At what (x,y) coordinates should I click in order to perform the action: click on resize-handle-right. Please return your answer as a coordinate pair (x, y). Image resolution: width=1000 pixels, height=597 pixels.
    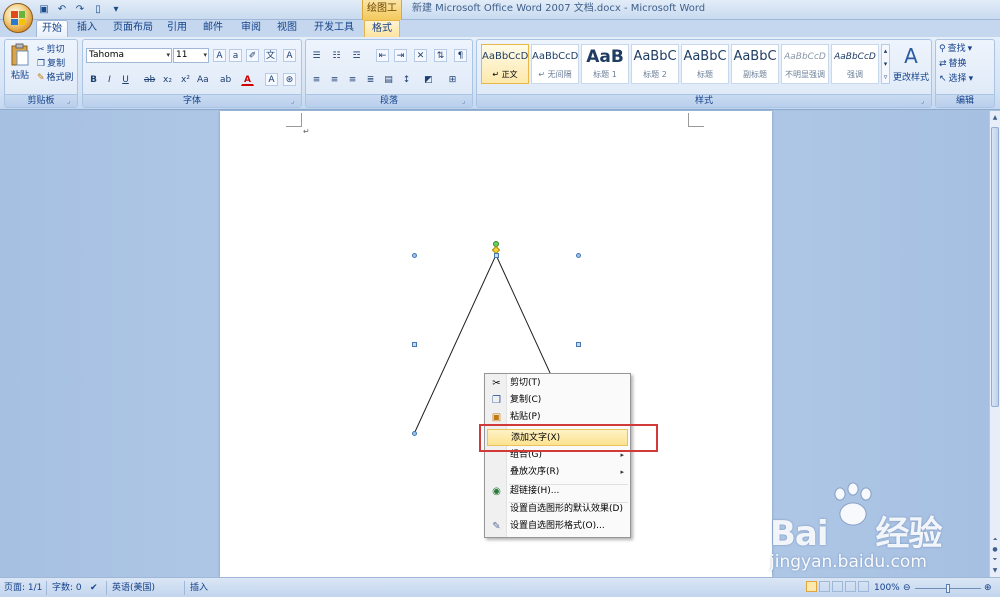
    Looking at the image, I should click on (578, 344).